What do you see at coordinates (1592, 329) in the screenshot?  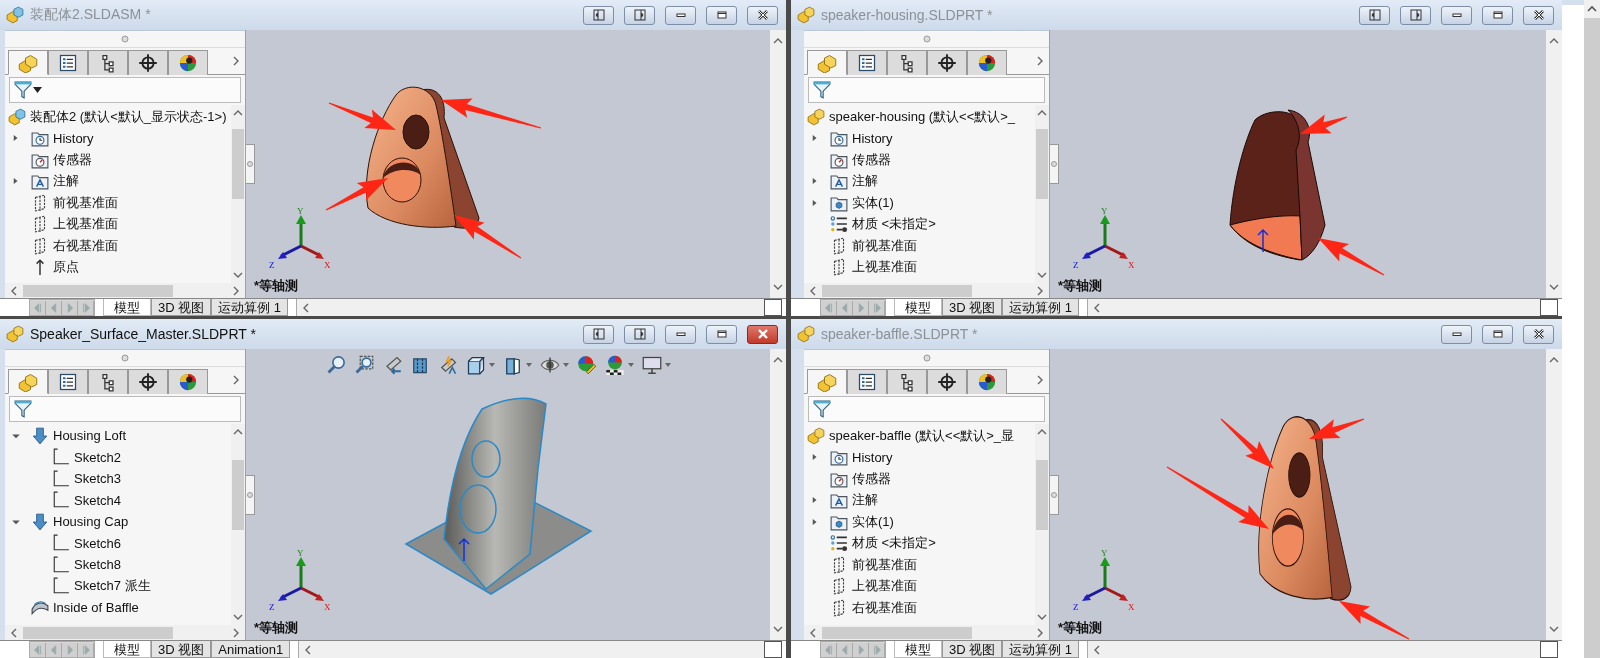 I see `page-scrollbar` at bounding box center [1592, 329].